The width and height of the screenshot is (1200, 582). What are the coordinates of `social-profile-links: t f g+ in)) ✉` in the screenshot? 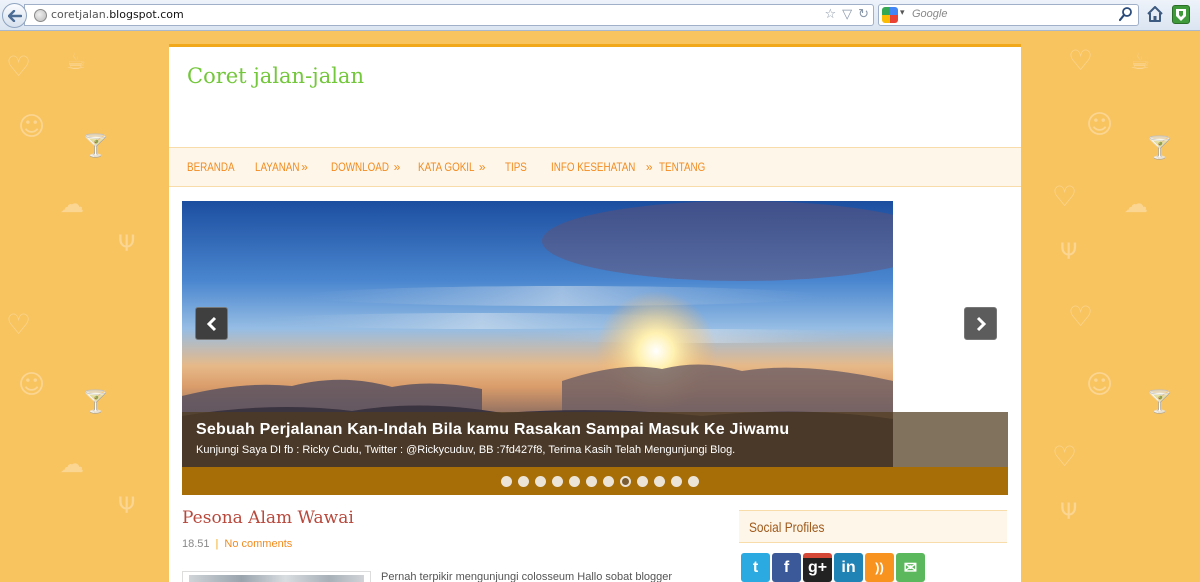 It's located at (833, 567).